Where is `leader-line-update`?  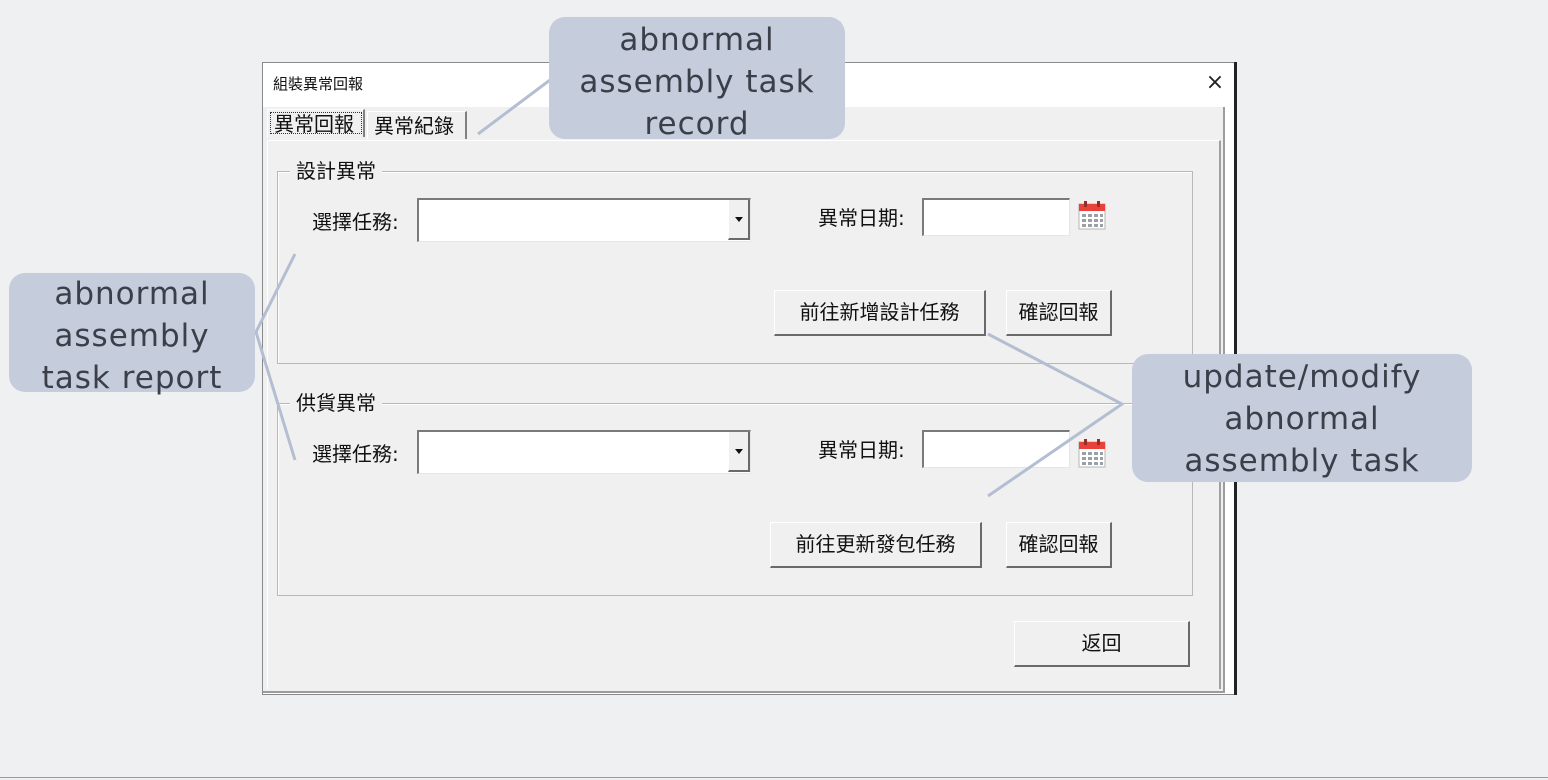
leader-line-update is located at coordinates (1056, 415).